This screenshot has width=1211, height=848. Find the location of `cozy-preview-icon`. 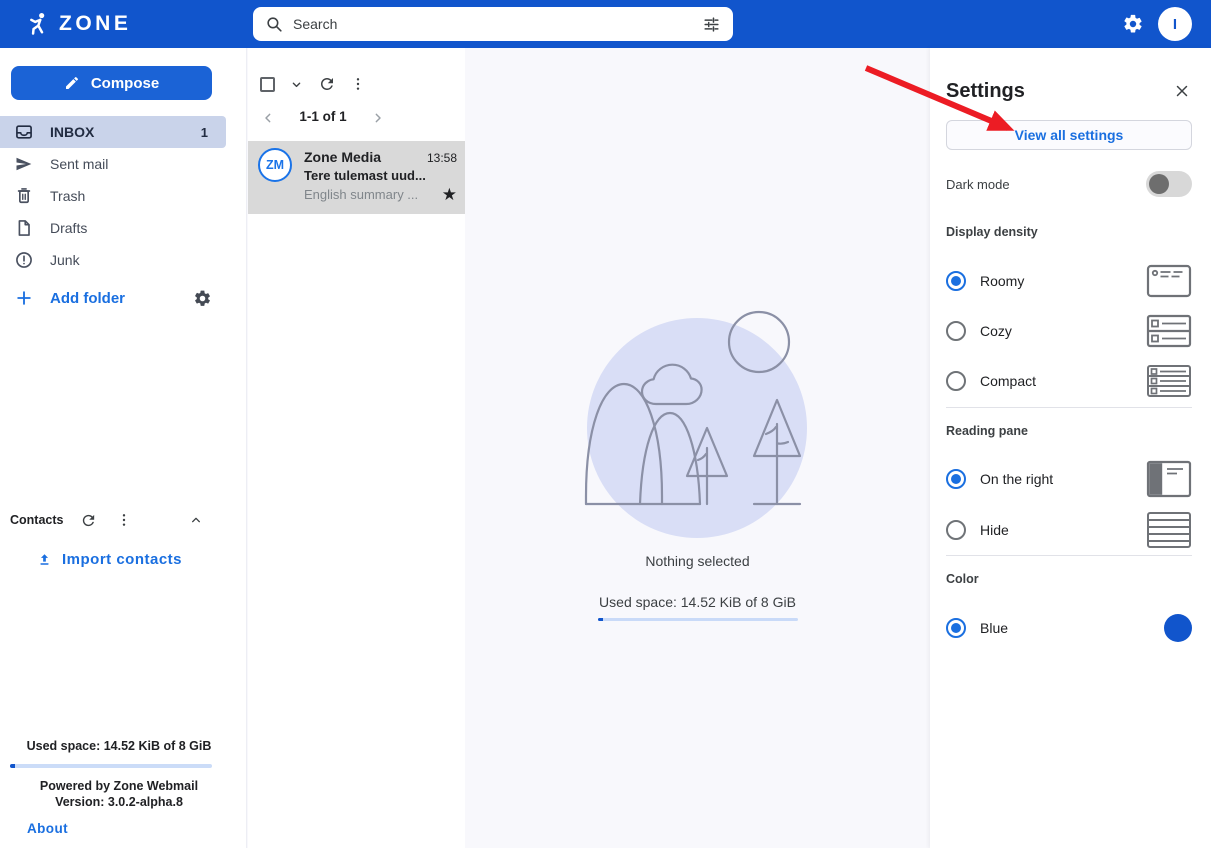

cozy-preview-icon is located at coordinates (1169, 331).